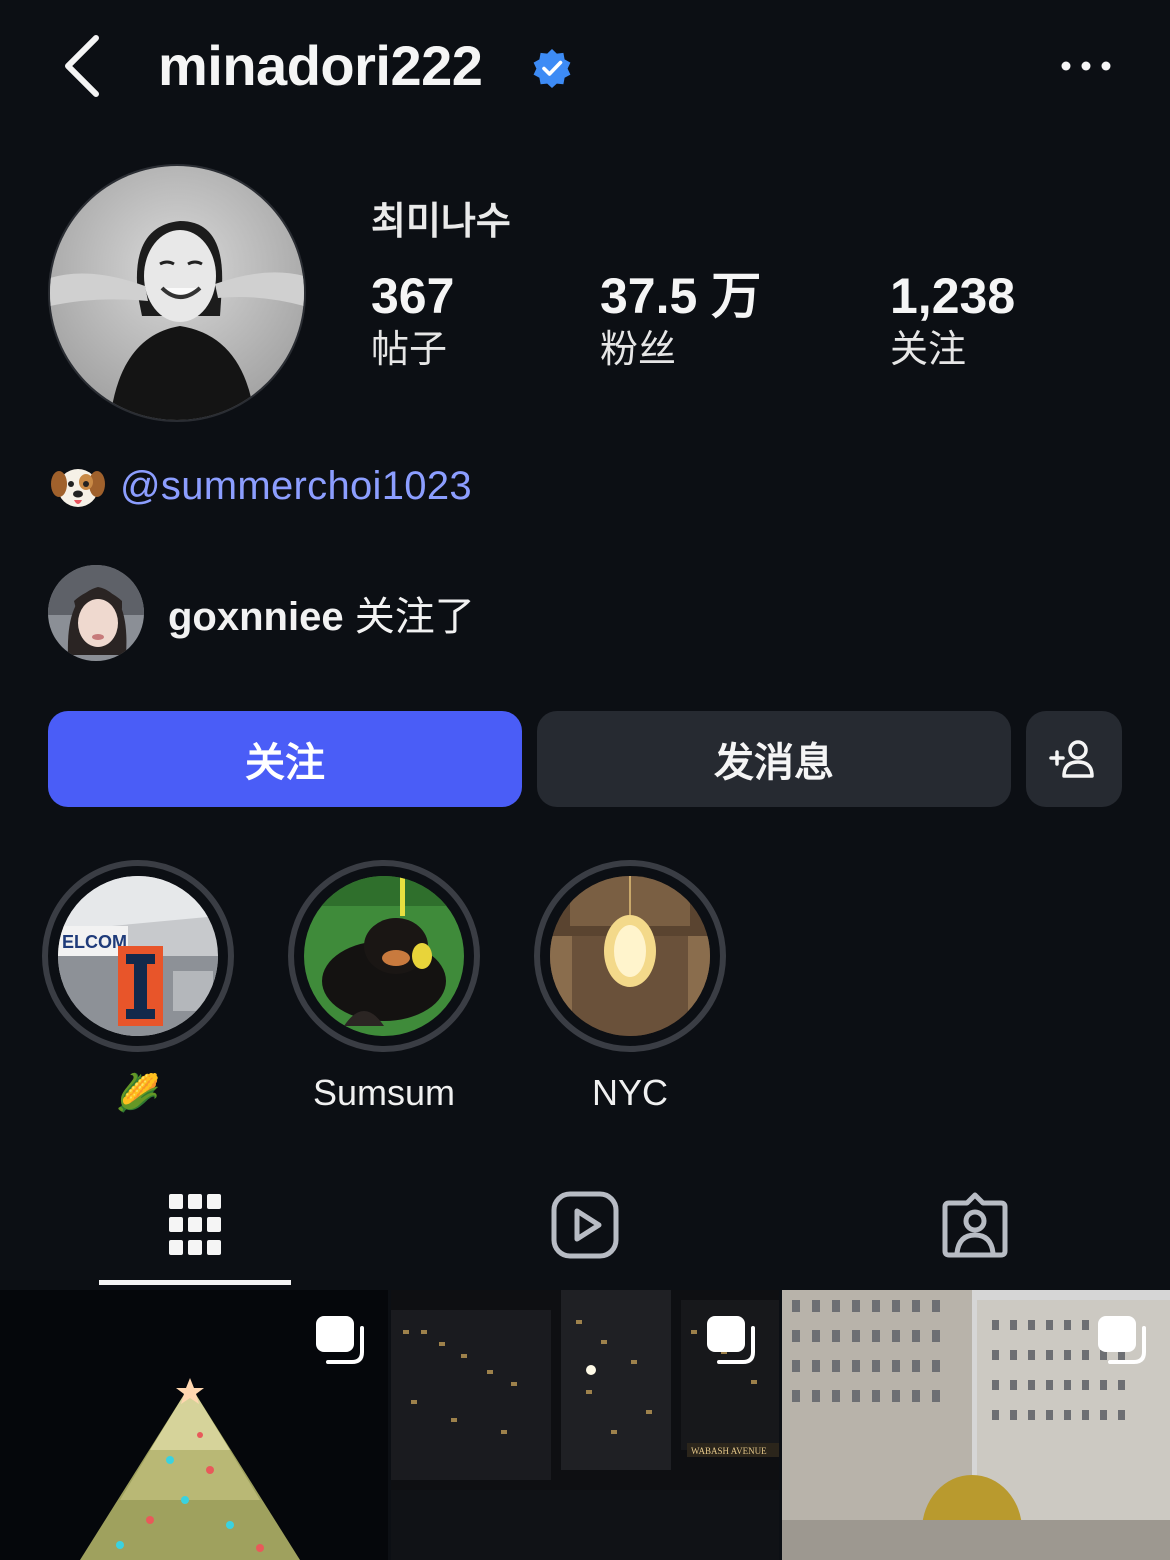 The image size is (1170, 1560). What do you see at coordinates (629, 1092) in the screenshot?
I see `highlight-label: NYC` at bounding box center [629, 1092].